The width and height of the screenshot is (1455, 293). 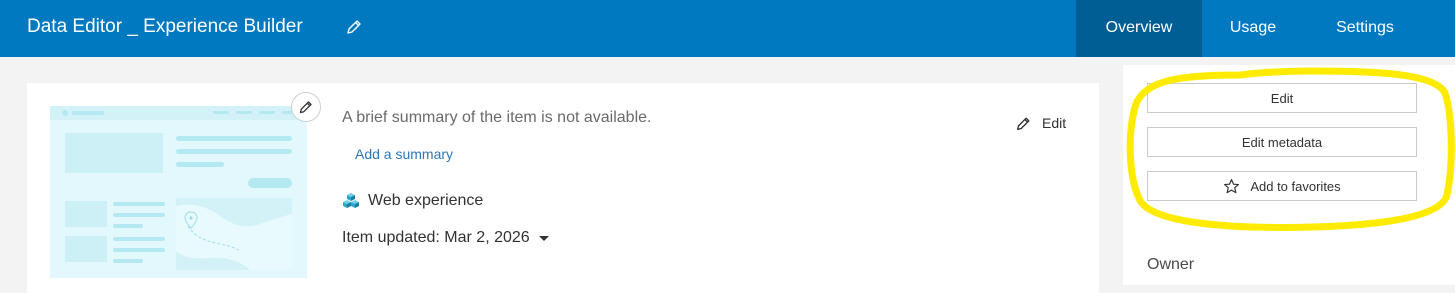 What do you see at coordinates (436, 237) in the screenshot?
I see `item-updated-label: Item updated: Mar 2, 2026` at bounding box center [436, 237].